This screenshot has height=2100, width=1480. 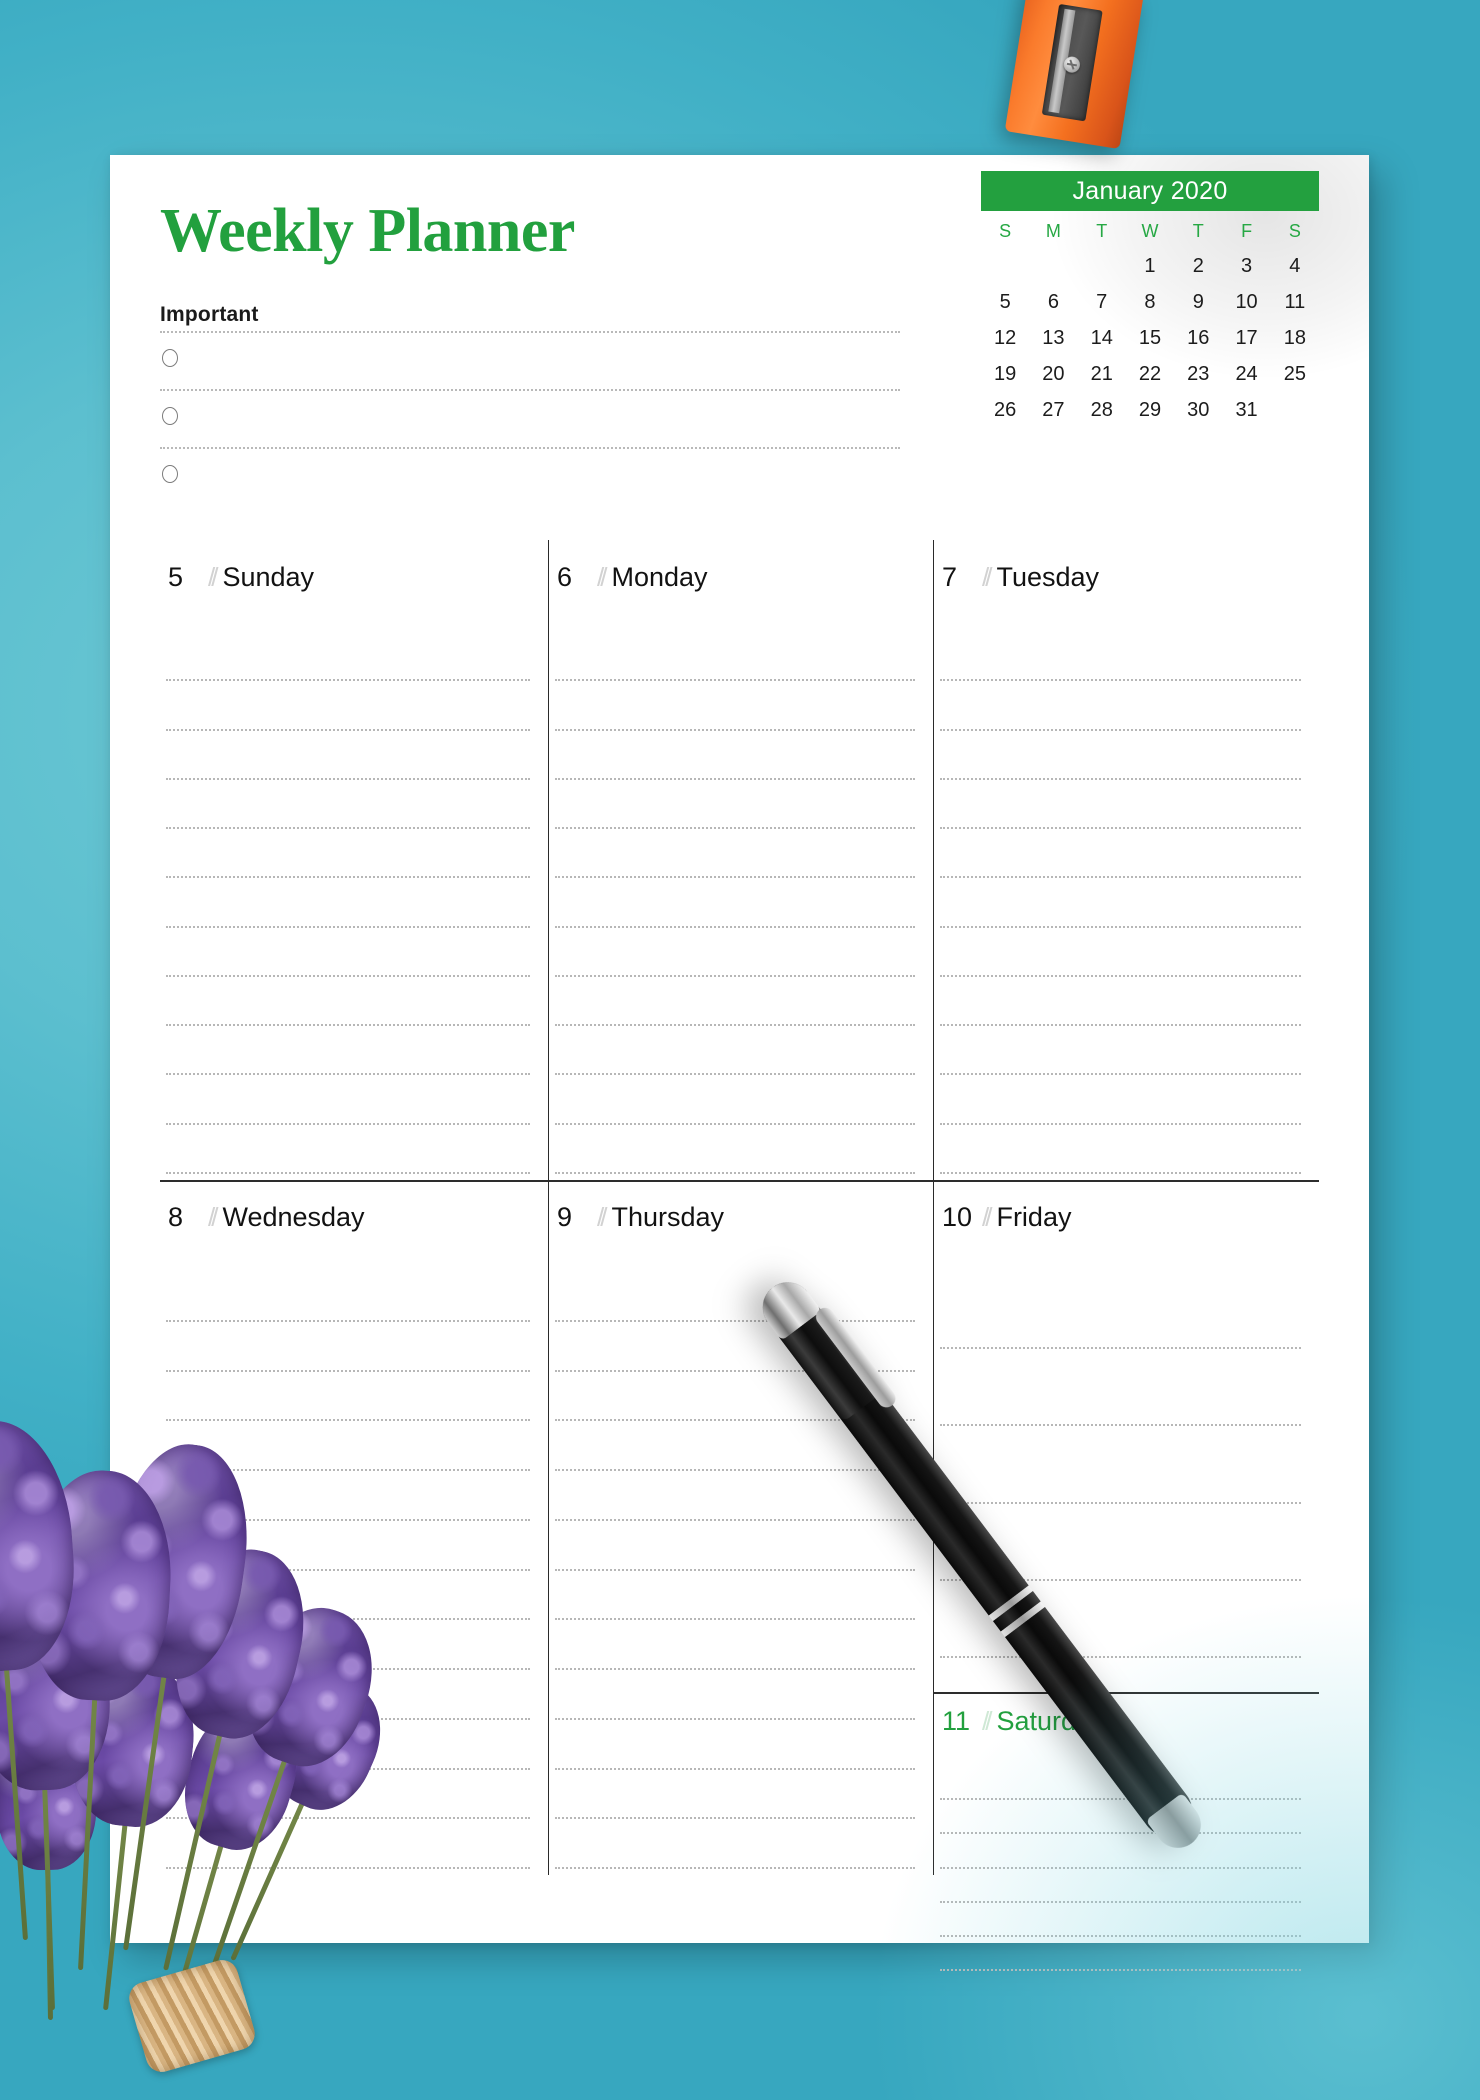 I want to click on calendar-day: 29, so click(x=1150, y=410).